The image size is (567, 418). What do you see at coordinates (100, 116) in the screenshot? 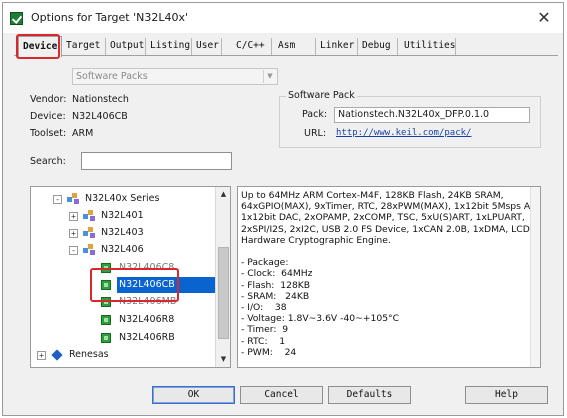
I see `device-value: N32L406CB` at bounding box center [100, 116].